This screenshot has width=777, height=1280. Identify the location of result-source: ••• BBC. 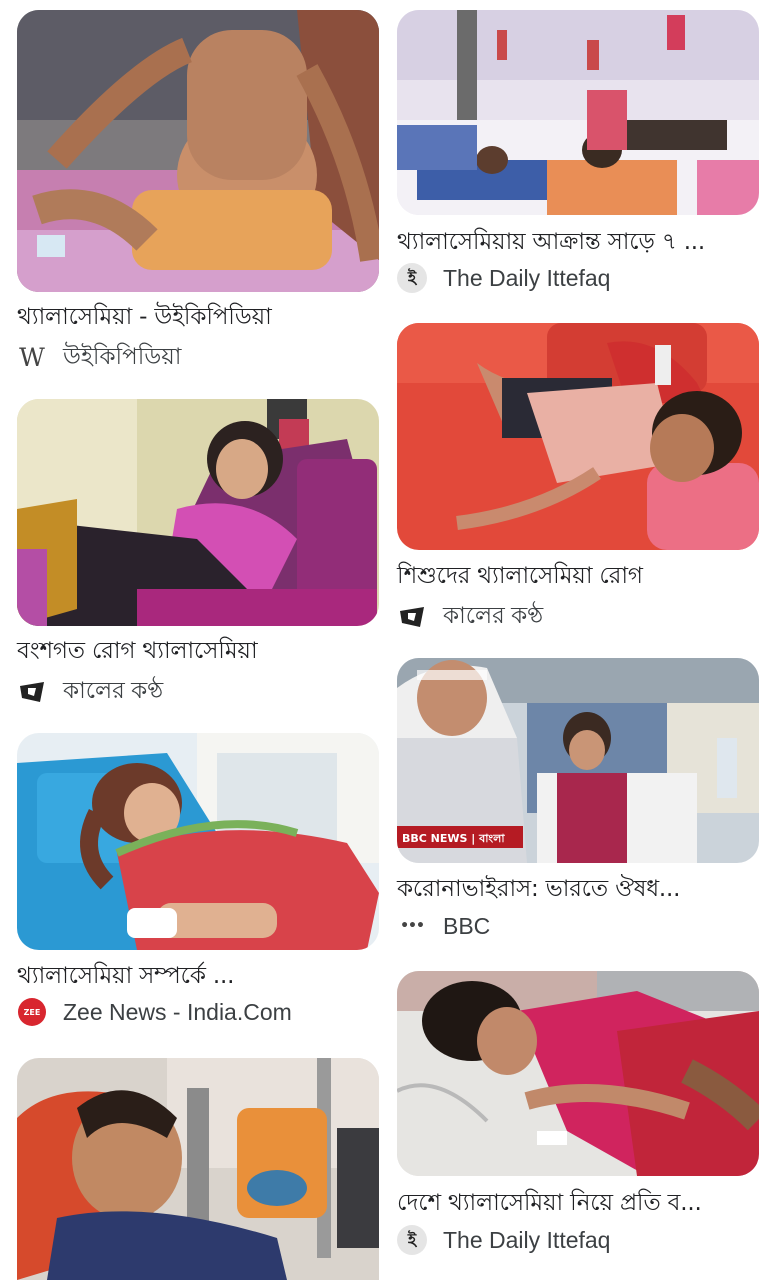
(443, 926).